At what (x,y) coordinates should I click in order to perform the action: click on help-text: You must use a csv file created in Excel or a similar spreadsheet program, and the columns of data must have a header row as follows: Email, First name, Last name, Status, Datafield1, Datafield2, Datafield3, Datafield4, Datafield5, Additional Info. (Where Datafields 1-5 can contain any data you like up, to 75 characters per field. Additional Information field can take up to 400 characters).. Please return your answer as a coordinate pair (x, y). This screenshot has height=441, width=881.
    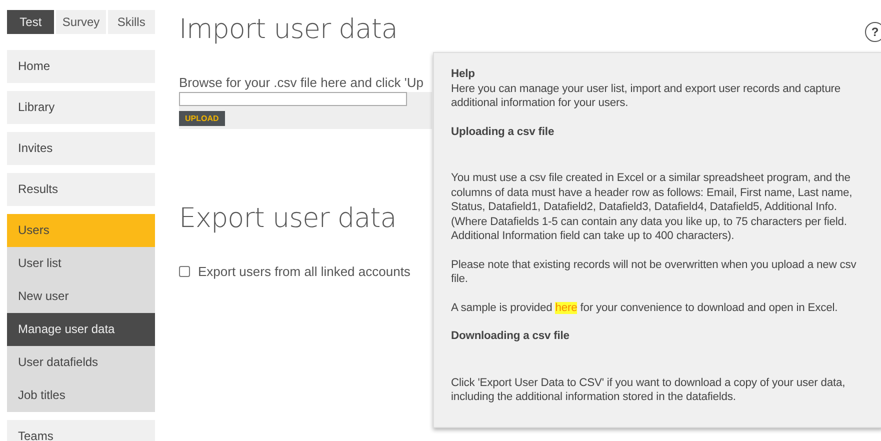
    Looking at the image, I should click on (652, 207).